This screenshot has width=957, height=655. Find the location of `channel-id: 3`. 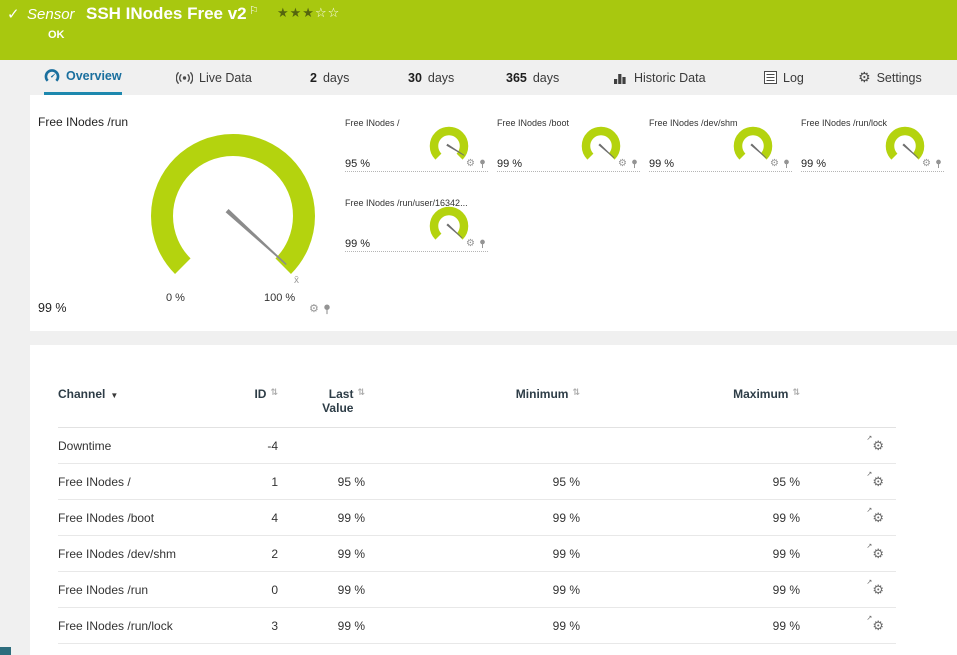

channel-id: 3 is located at coordinates (238, 625).